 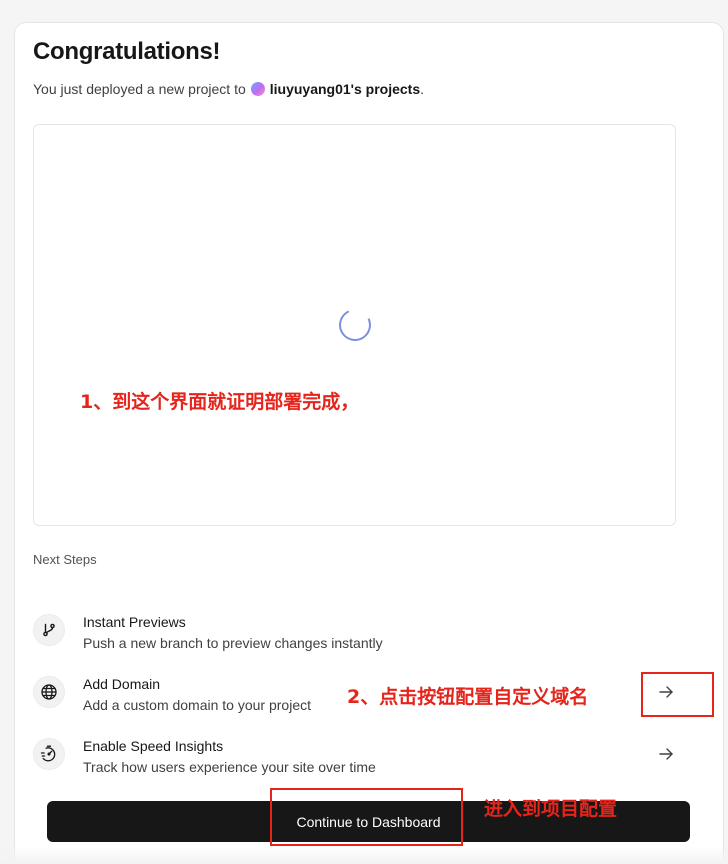 I want to click on step-description: Add a custom domain to your project, so click(x=197, y=705).